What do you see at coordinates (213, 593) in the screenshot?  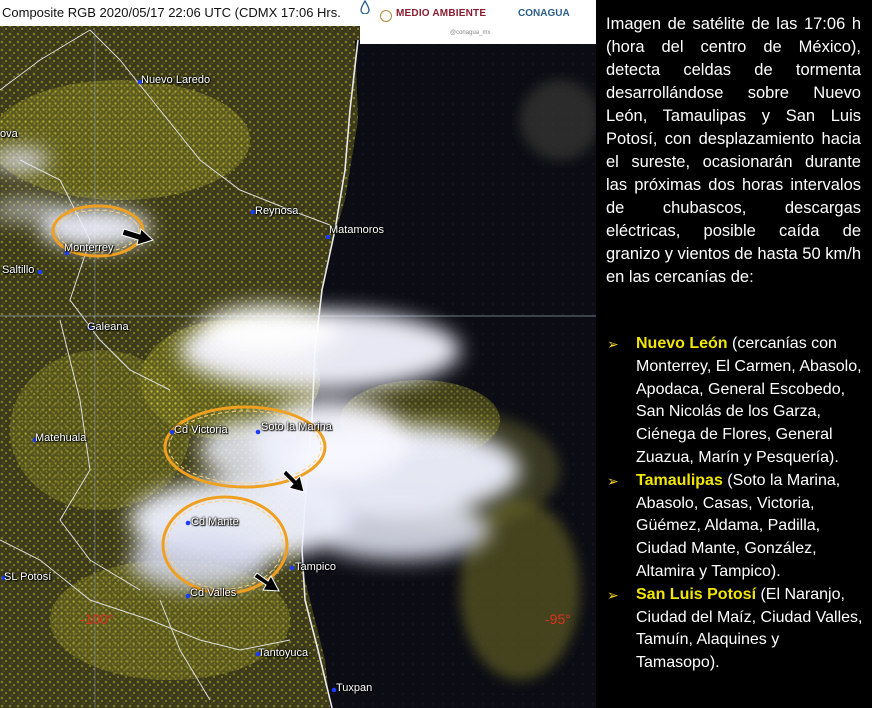 I see `city-label: Cd Valles` at bounding box center [213, 593].